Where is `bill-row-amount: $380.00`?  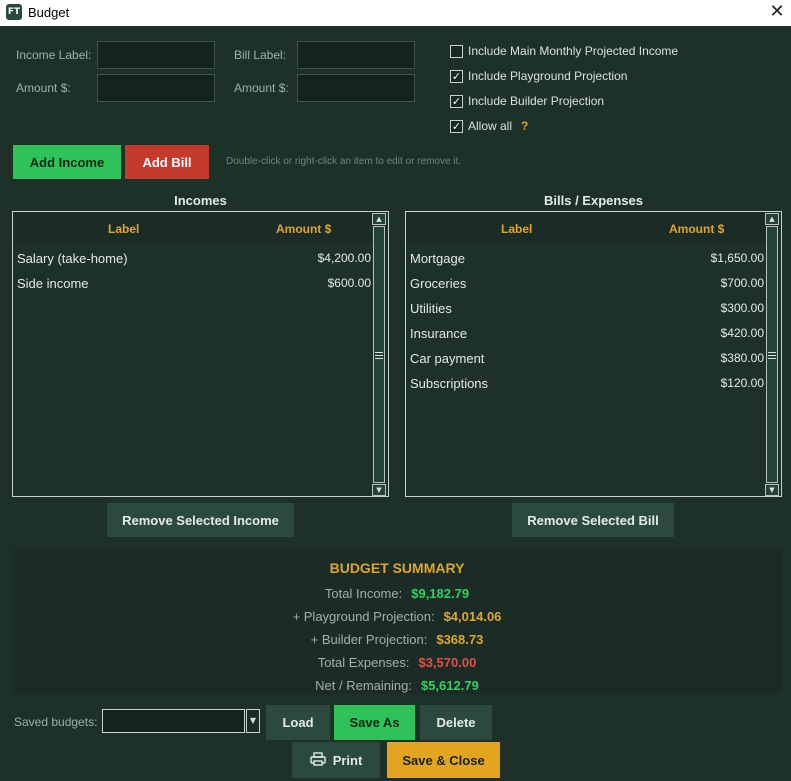 bill-row-amount: $380.00 is located at coordinates (742, 358).